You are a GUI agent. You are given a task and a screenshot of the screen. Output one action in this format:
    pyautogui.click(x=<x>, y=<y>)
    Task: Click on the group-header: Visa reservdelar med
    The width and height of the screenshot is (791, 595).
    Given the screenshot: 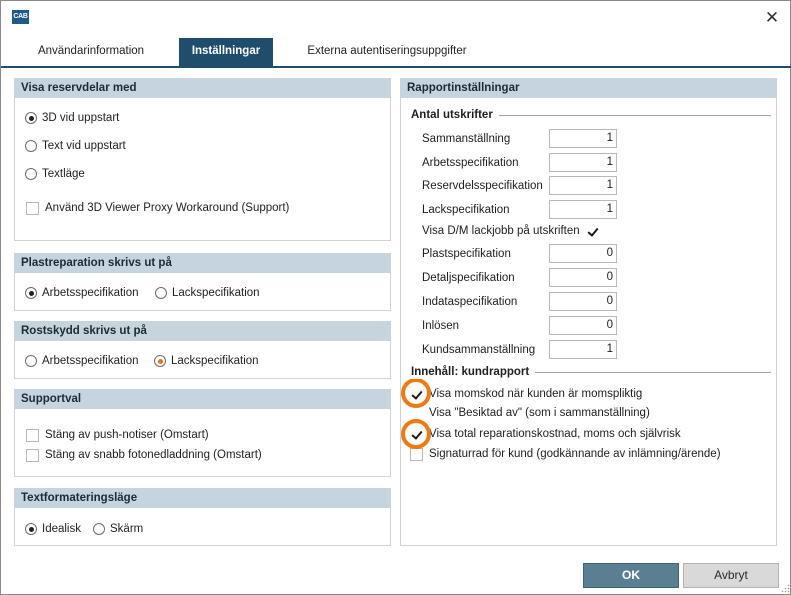 What is the action you would take?
    pyautogui.click(x=202, y=88)
    